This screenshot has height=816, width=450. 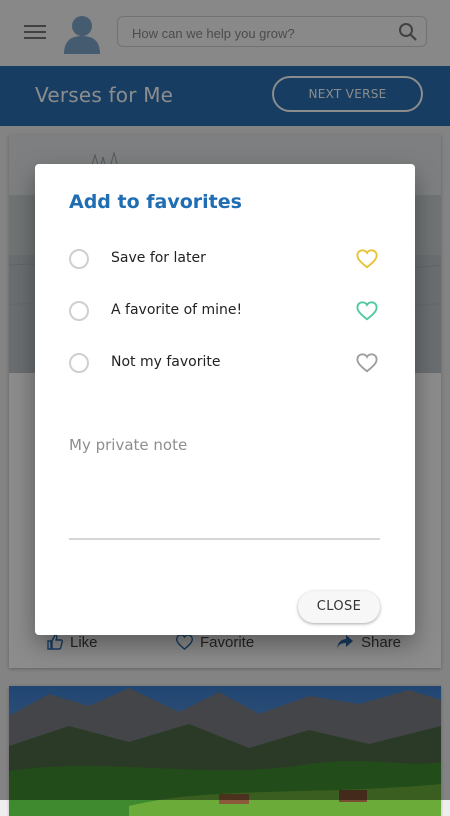 What do you see at coordinates (177, 310) in the screenshot?
I see `option-label: A favorite of mine!` at bounding box center [177, 310].